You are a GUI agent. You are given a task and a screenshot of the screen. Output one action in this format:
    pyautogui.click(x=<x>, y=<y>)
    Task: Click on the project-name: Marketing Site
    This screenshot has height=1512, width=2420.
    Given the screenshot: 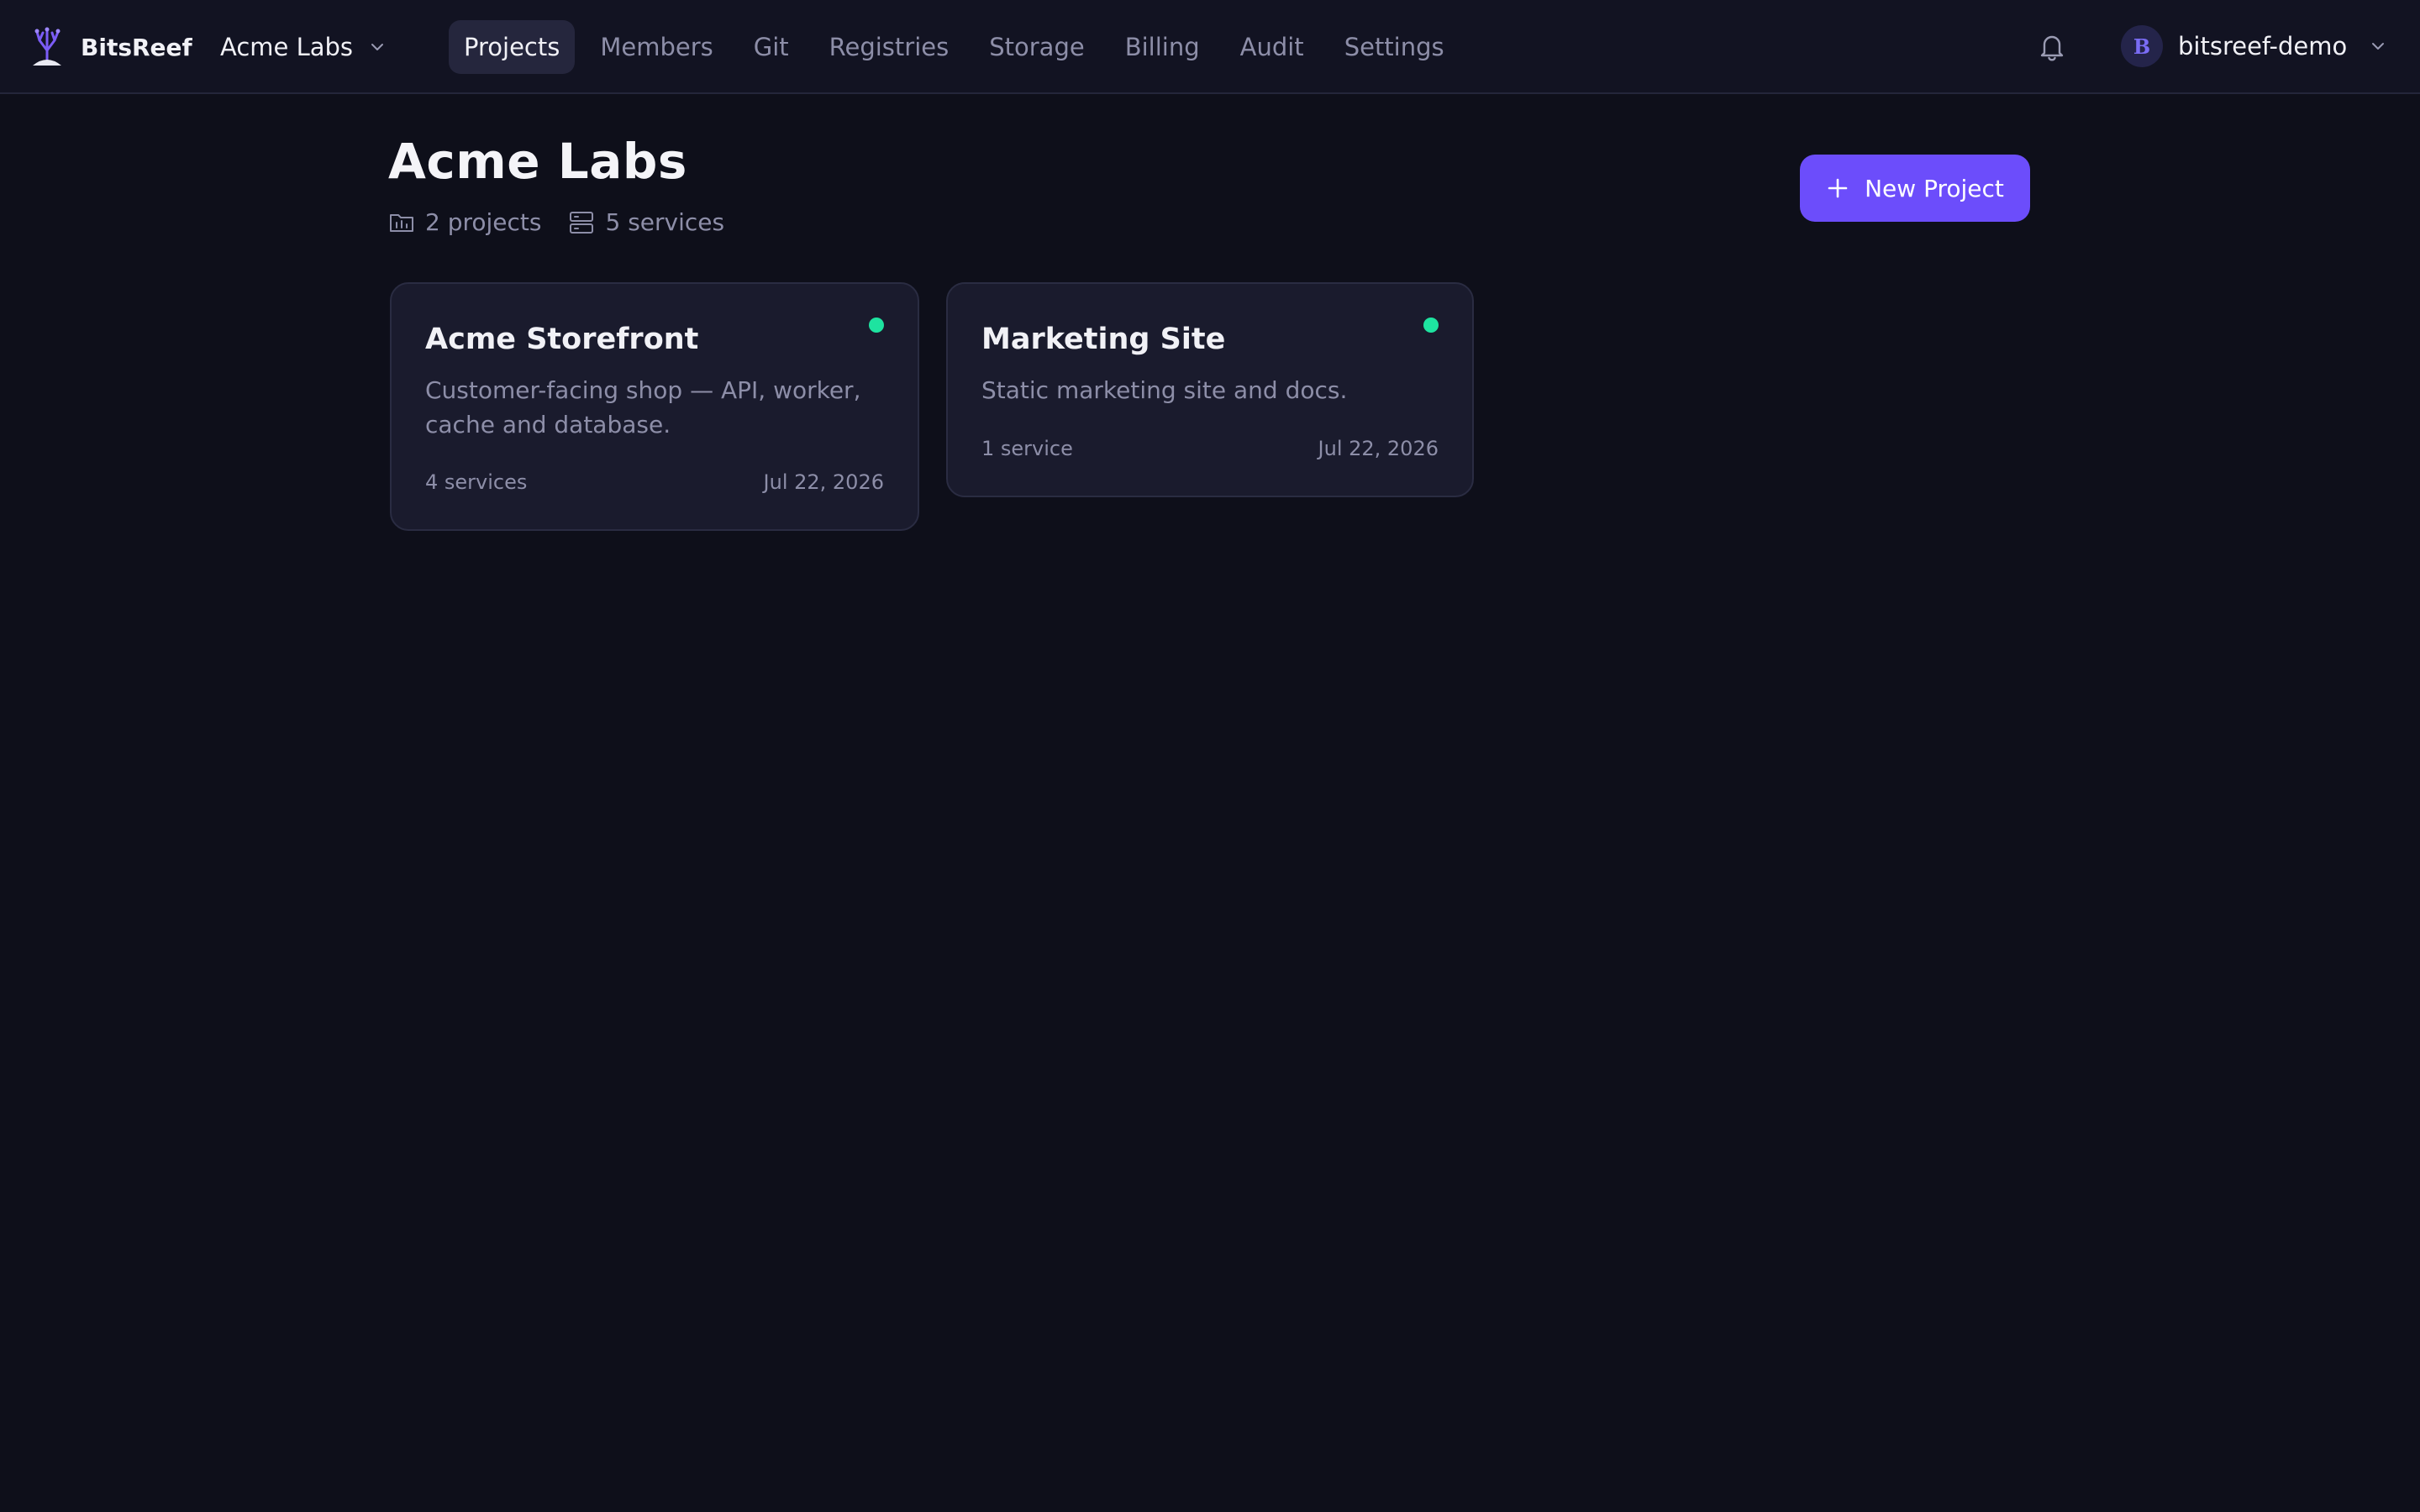 What is the action you would take?
    pyautogui.click(x=1104, y=339)
    